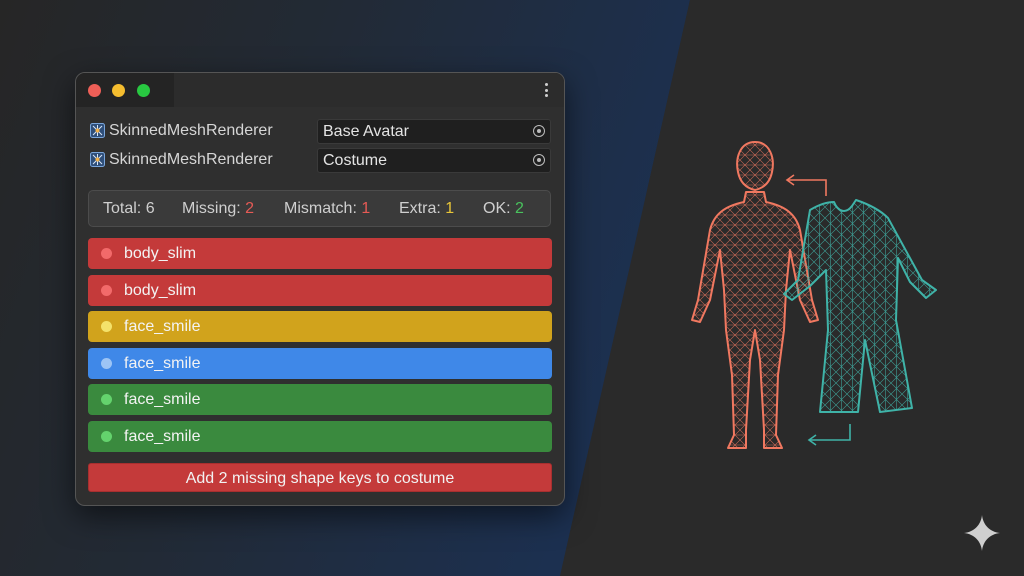  What do you see at coordinates (434, 160) in the screenshot?
I see `costume-object-field: Costume` at bounding box center [434, 160].